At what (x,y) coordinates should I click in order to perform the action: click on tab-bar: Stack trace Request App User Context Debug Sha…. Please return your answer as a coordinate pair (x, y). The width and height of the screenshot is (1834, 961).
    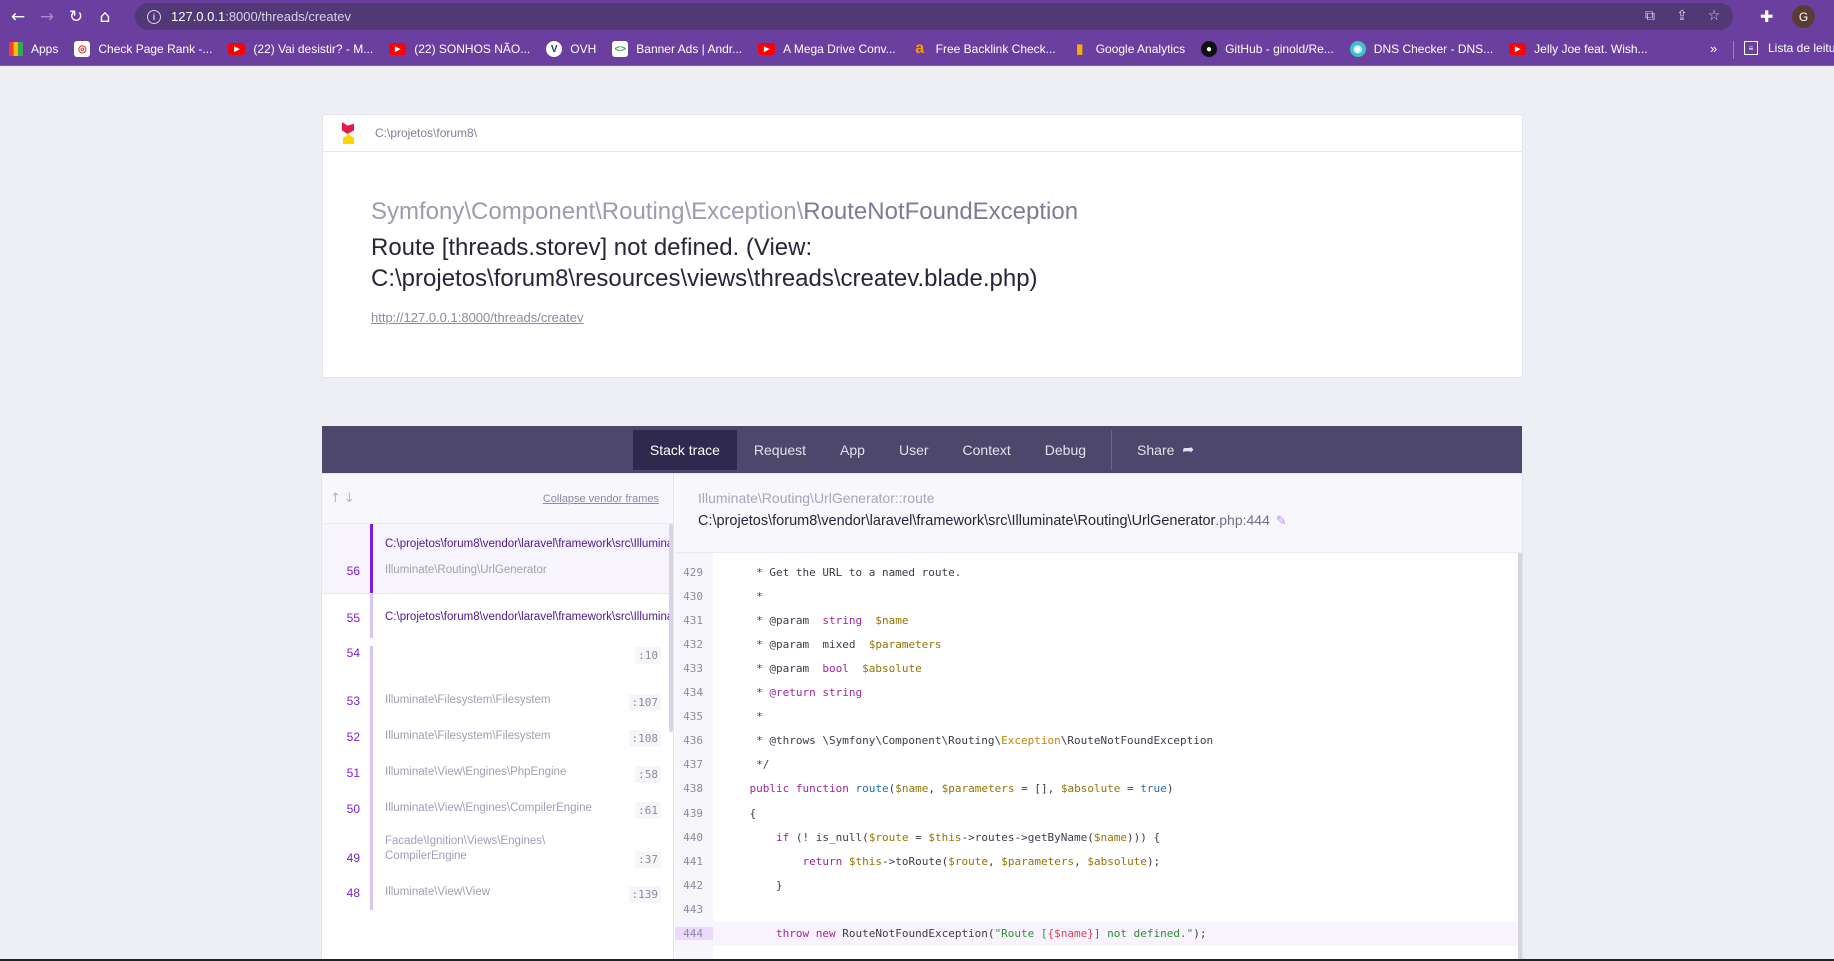
    Looking at the image, I should click on (922, 450).